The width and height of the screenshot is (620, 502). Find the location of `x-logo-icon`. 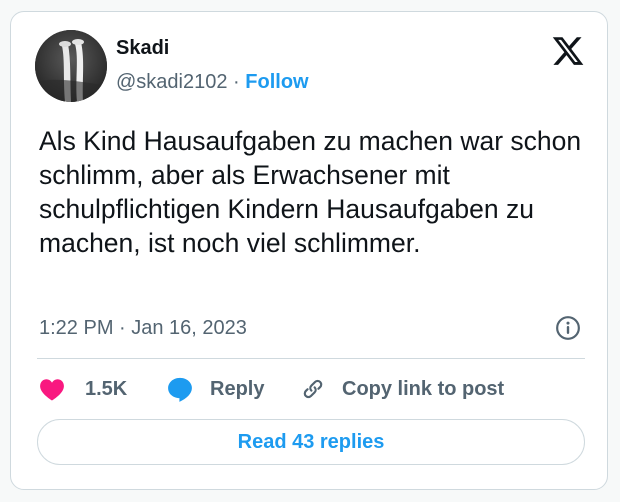

x-logo-icon is located at coordinates (568, 51).